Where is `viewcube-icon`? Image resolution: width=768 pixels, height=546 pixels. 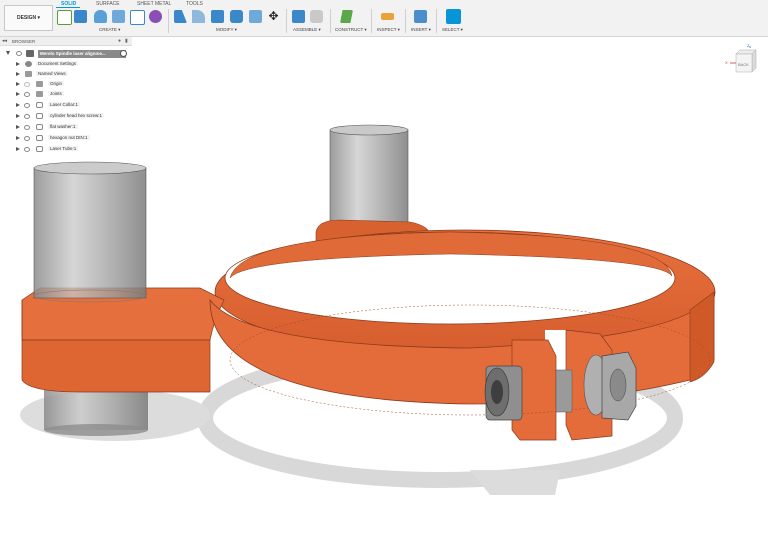 viewcube-icon is located at coordinates (744, 59).